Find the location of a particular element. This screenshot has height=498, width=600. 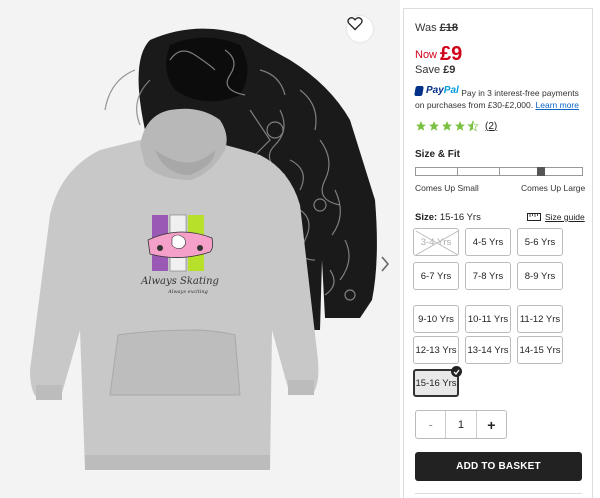

unavailable-cross-icon is located at coordinates (437, 243).